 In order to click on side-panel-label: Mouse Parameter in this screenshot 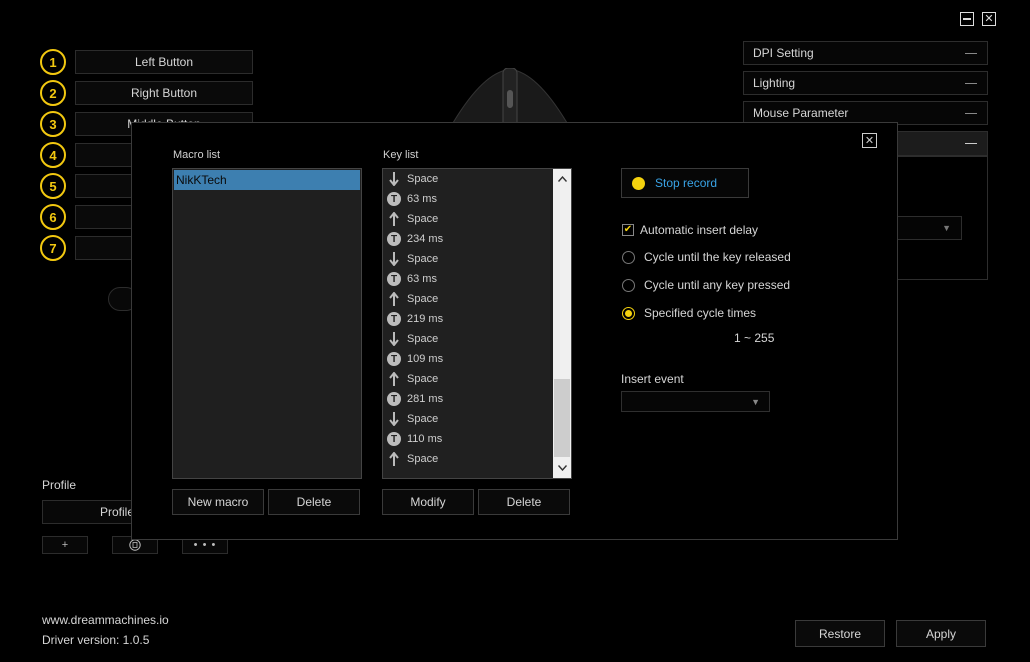, I will do `click(801, 113)`.